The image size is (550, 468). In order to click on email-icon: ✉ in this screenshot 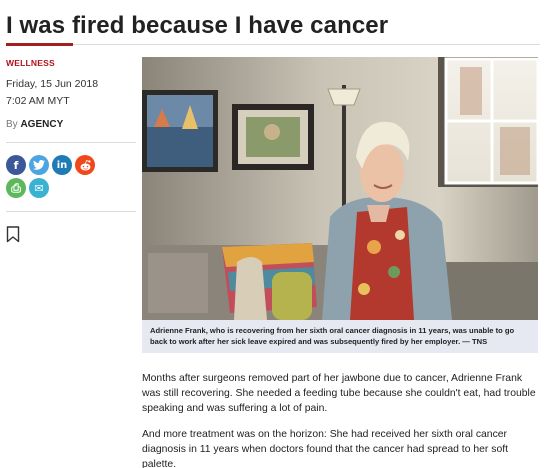, I will do `click(39, 188)`.